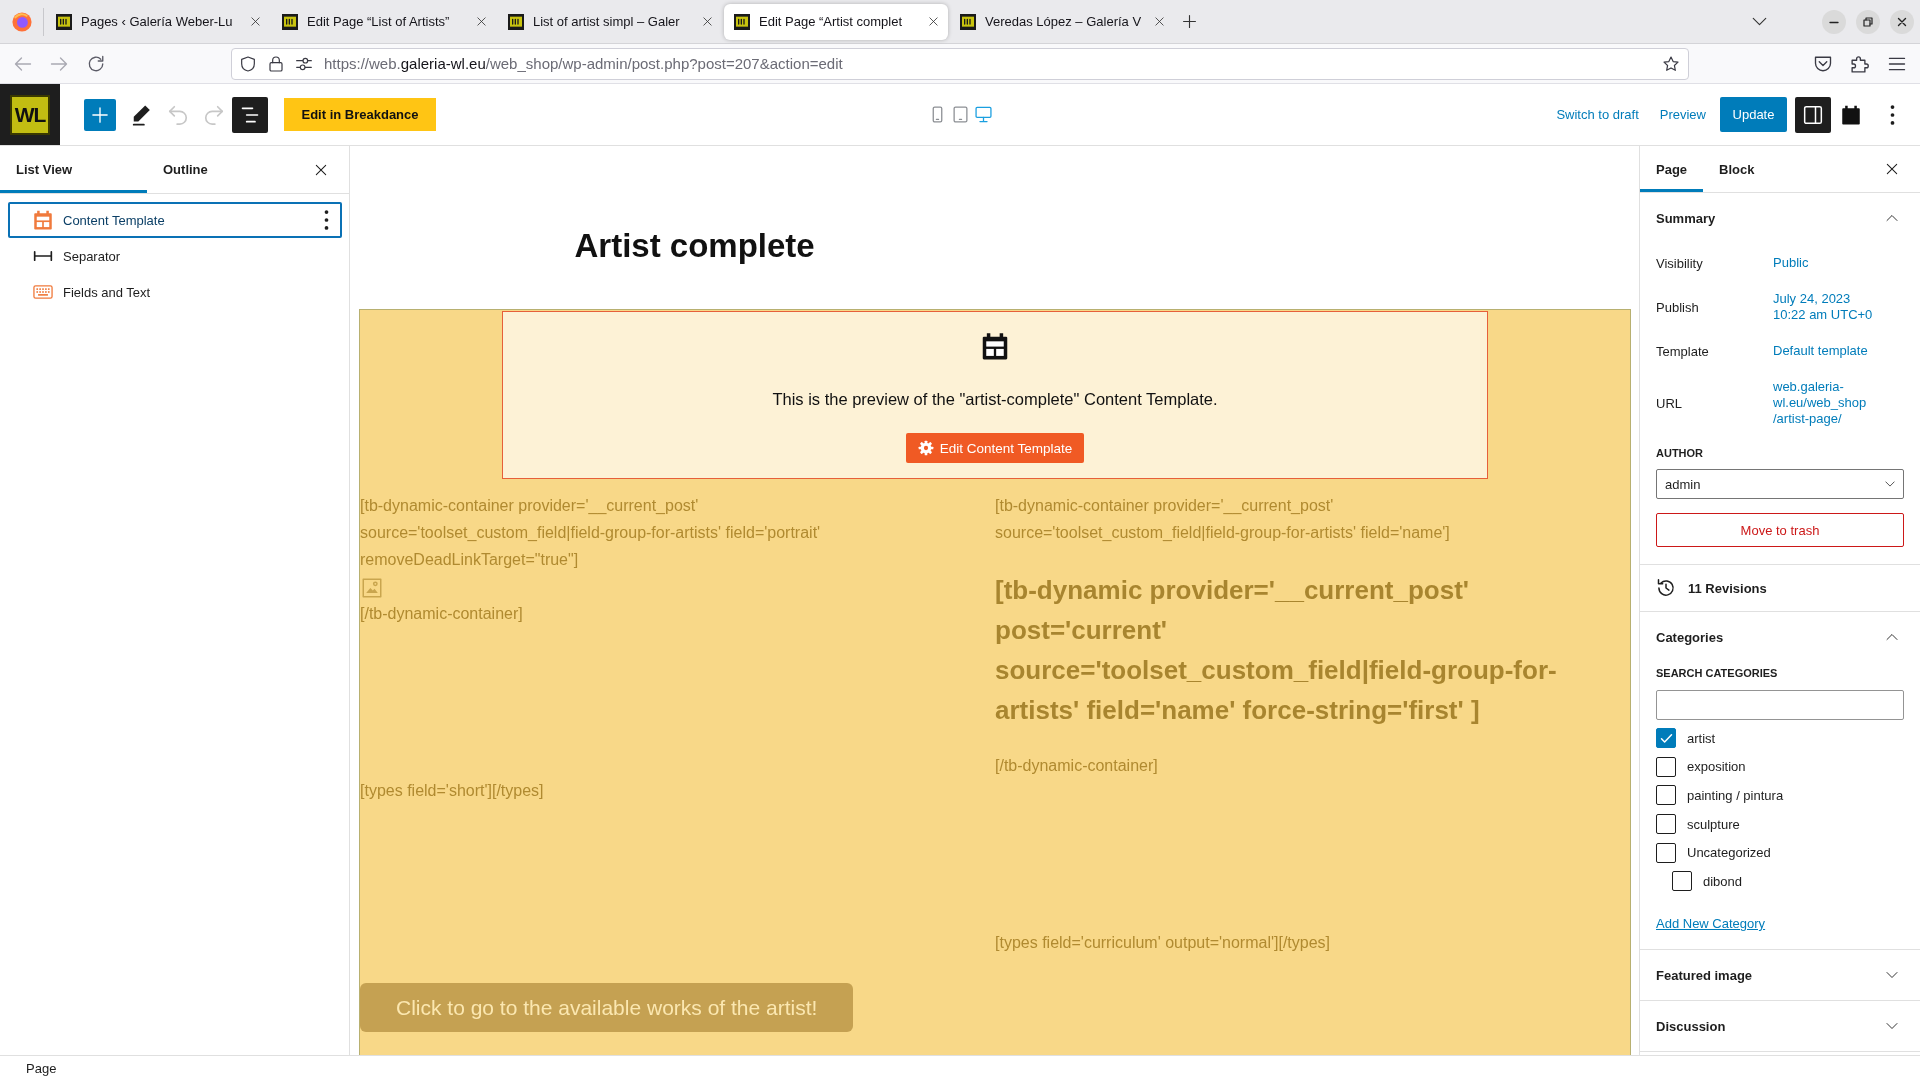  I want to click on history-icon, so click(1666, 588).